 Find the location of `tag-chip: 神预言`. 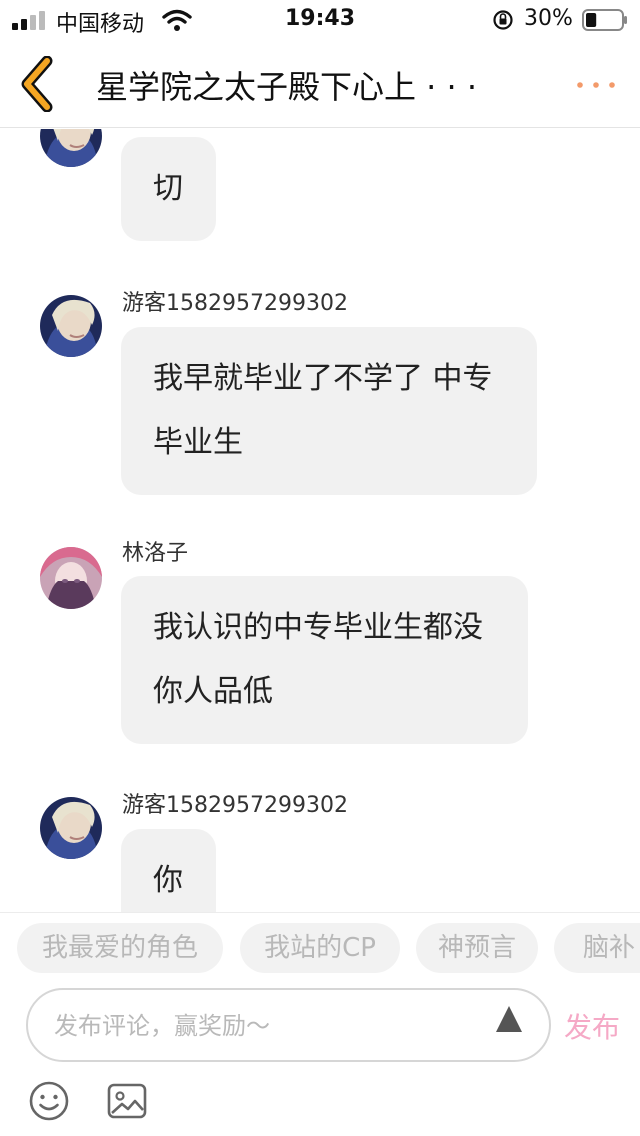

tag-chip: 神预言 is located at coordinates (477, 948).